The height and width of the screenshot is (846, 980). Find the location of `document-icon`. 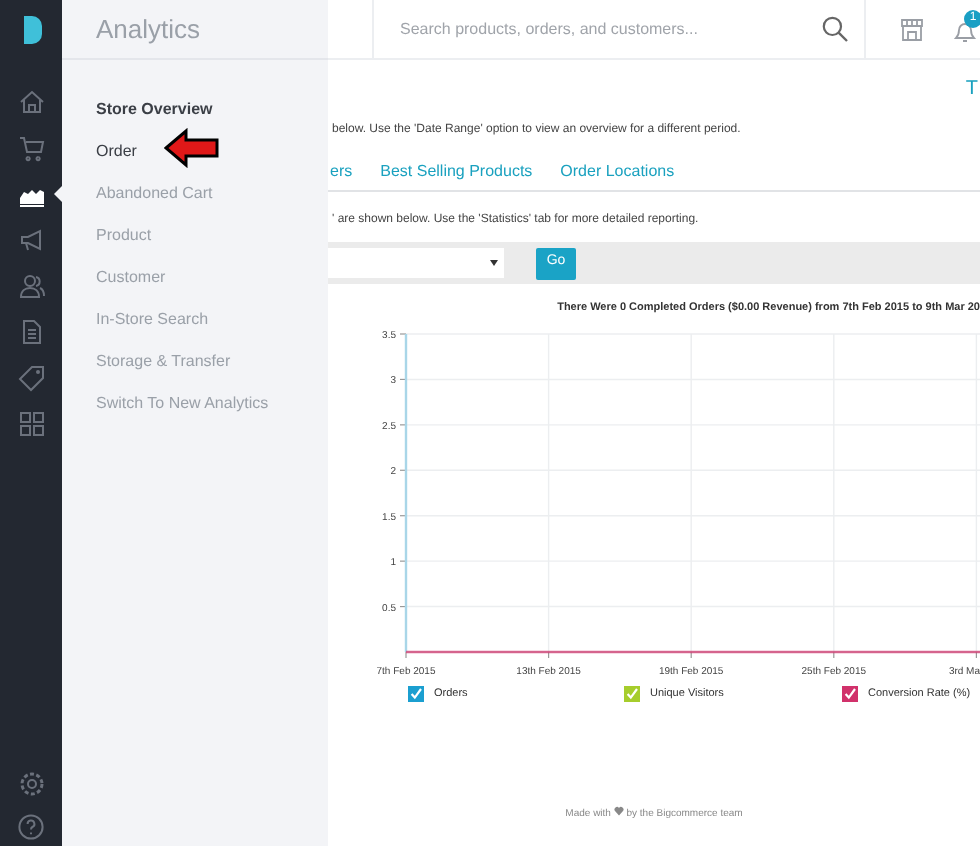

document-icon is located at coordinates (31, 331).